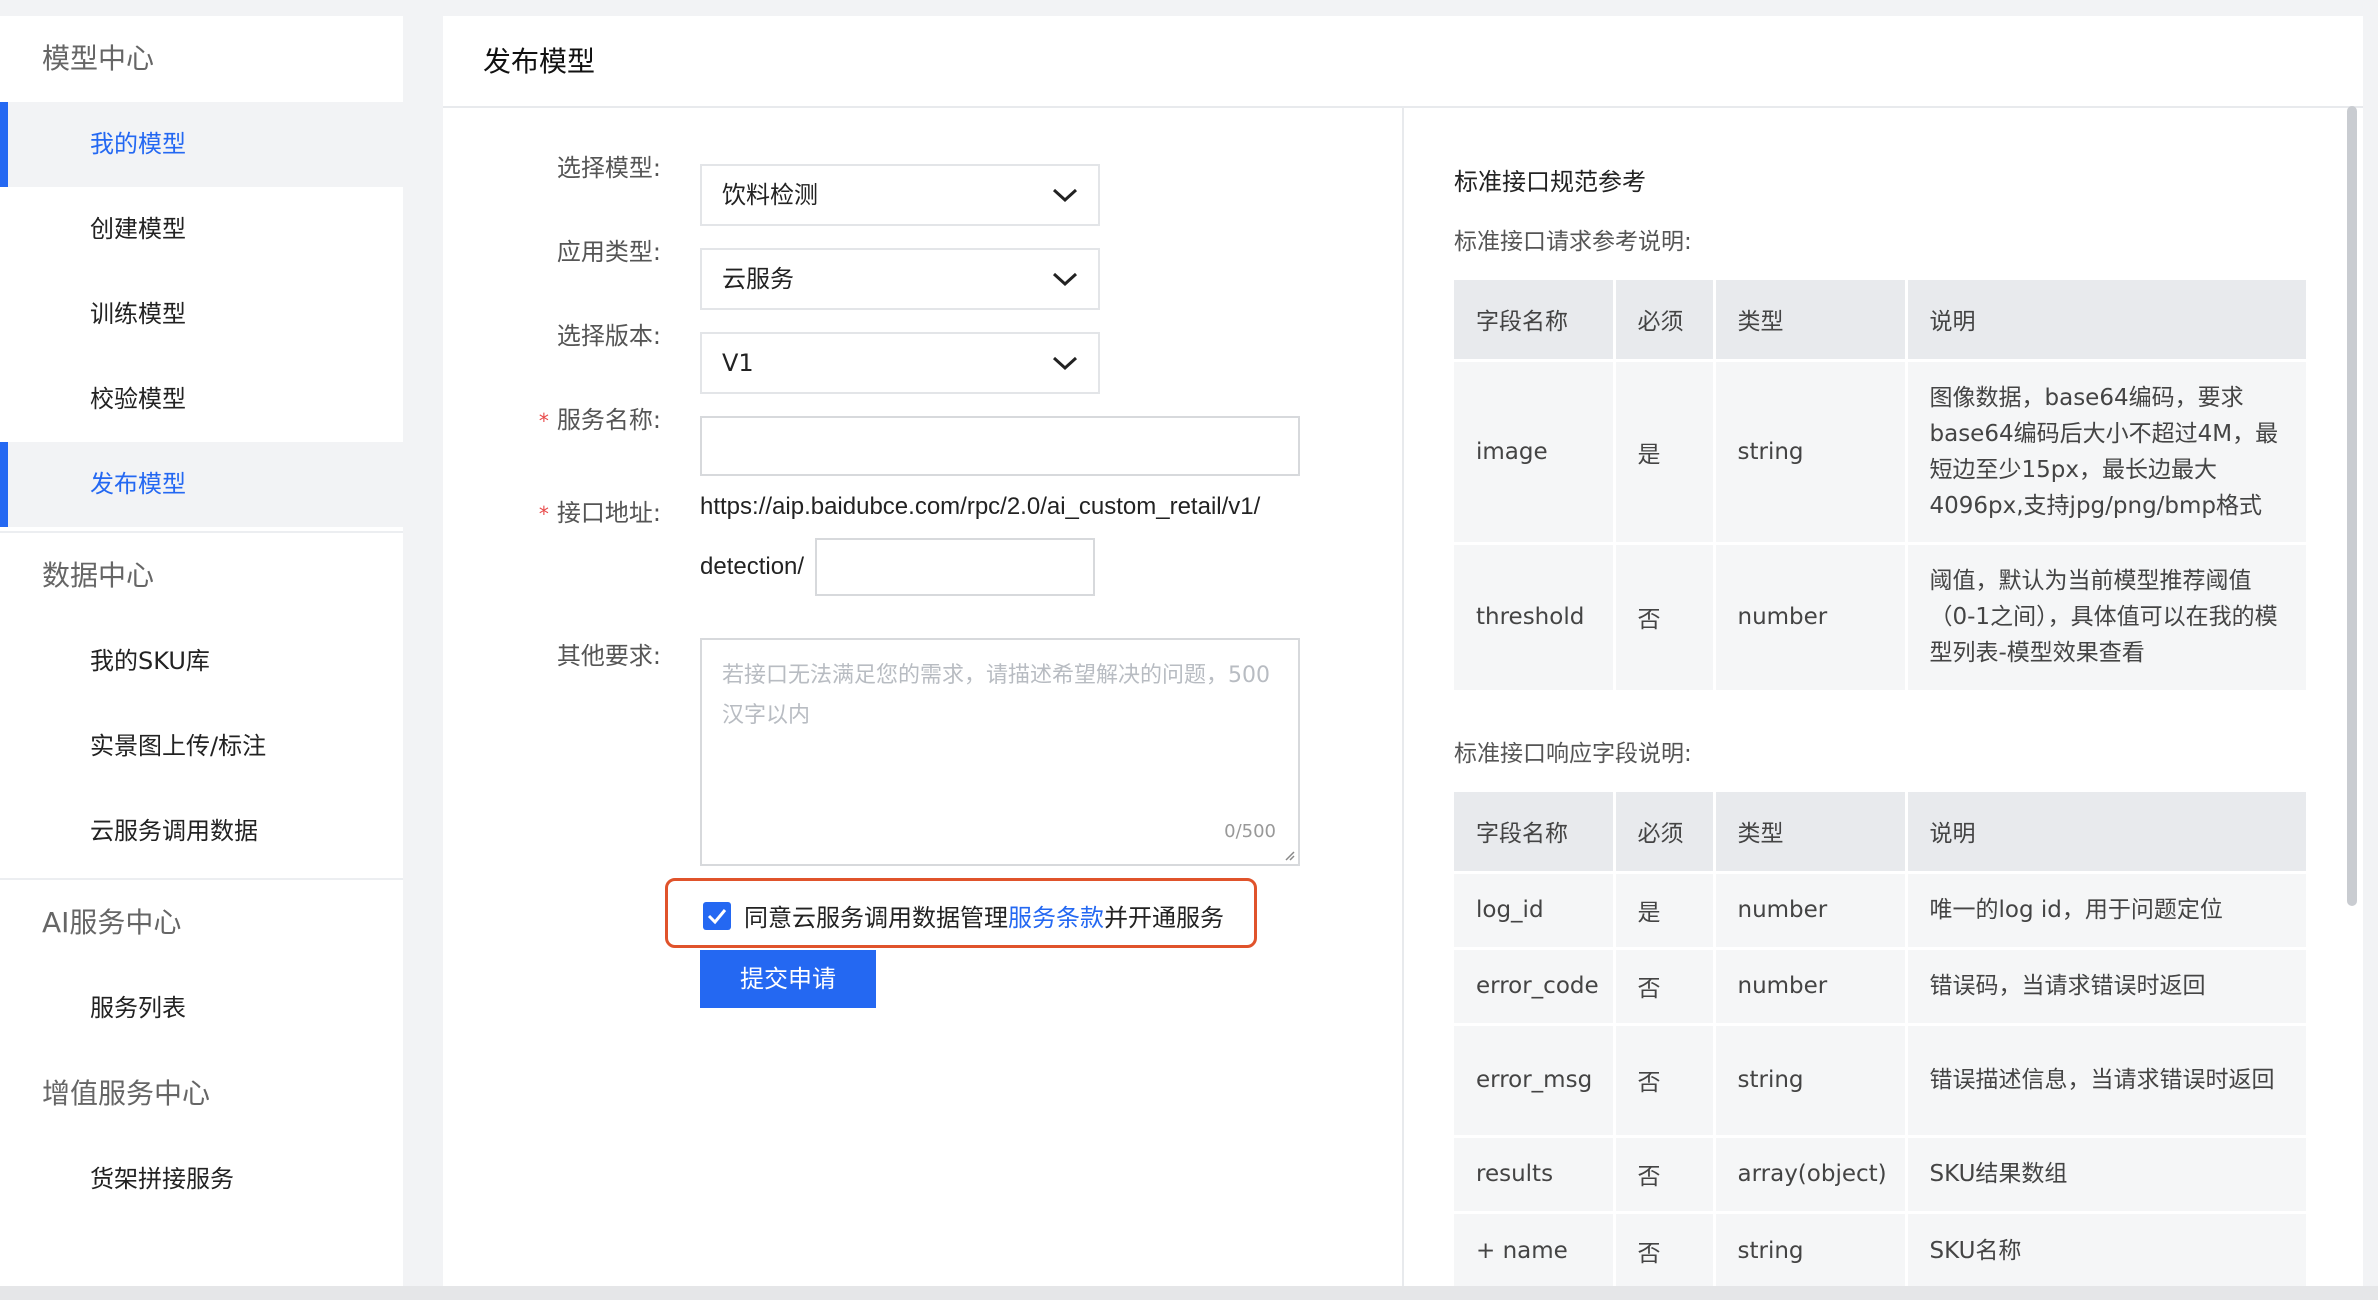 The image size is (2378, 1300). I want to click on sidebar-item-cloud-call-data: 云服务调用数据, so click(201, 831).